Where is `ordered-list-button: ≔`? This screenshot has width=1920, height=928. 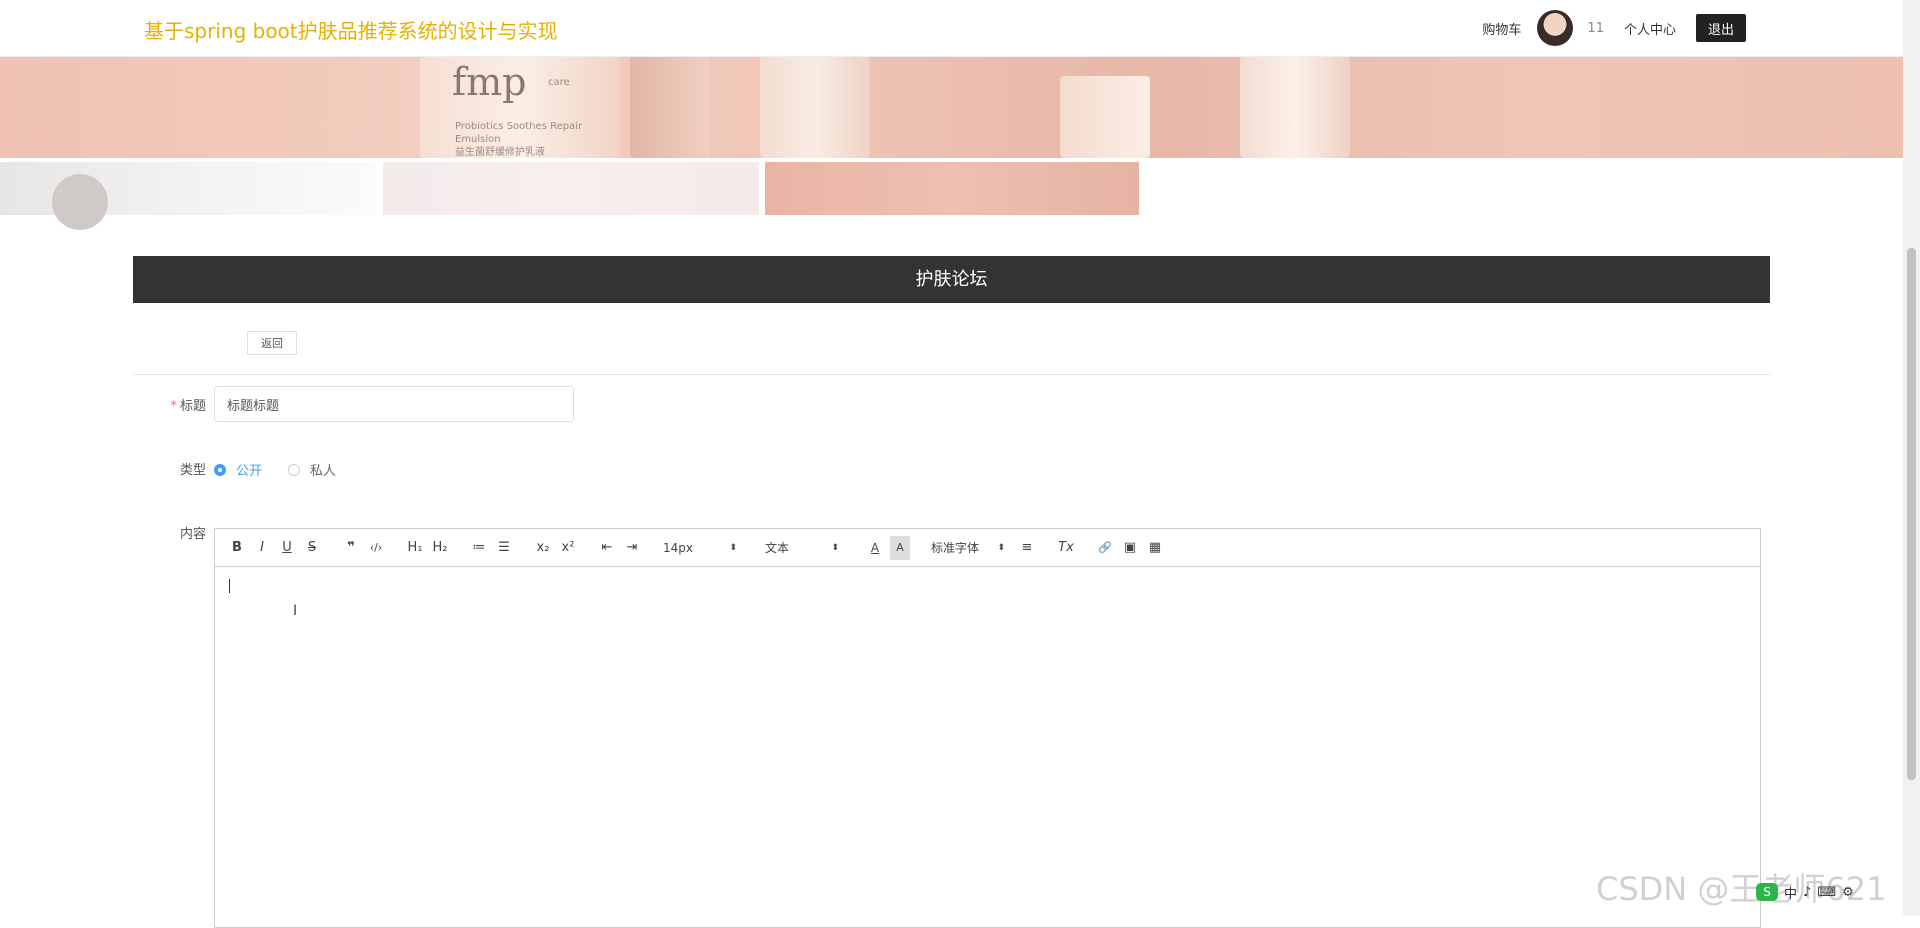
ordered-list-button: ≔ is located at coordinates (479, 548).